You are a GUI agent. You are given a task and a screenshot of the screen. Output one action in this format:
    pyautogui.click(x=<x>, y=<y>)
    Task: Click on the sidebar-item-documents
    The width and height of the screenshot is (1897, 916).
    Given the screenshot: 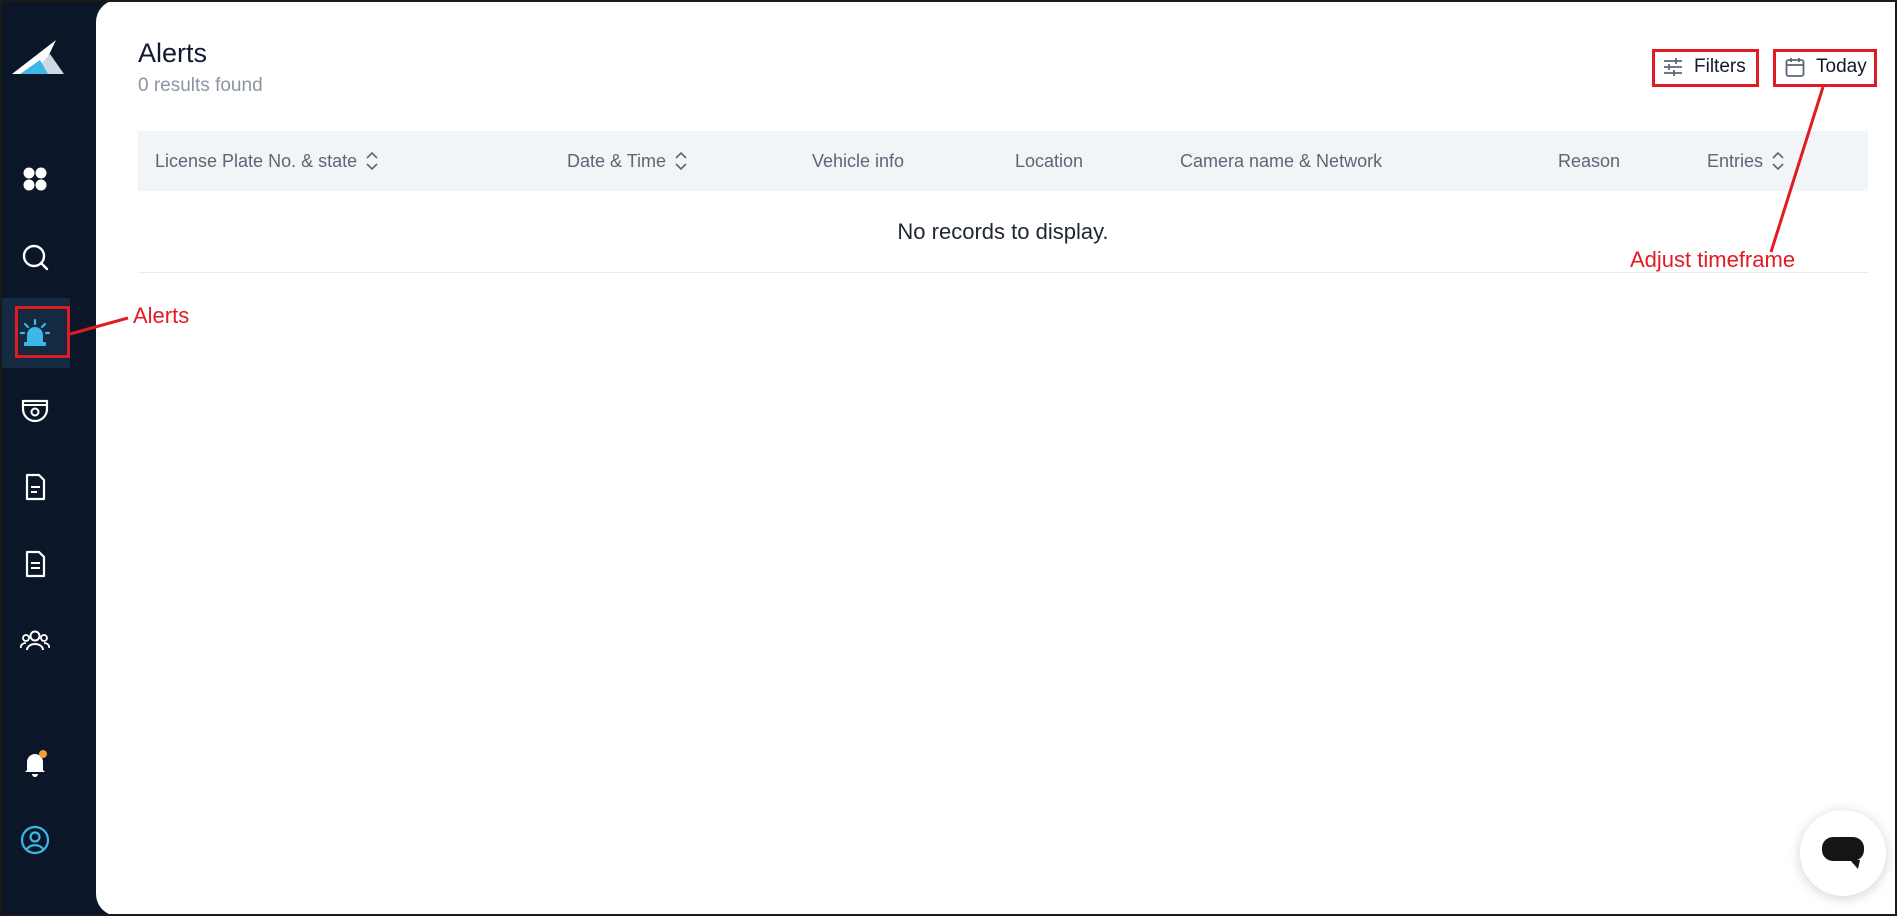 What is the action you would take?
    pyautogui.click(x=35, y=487)
    